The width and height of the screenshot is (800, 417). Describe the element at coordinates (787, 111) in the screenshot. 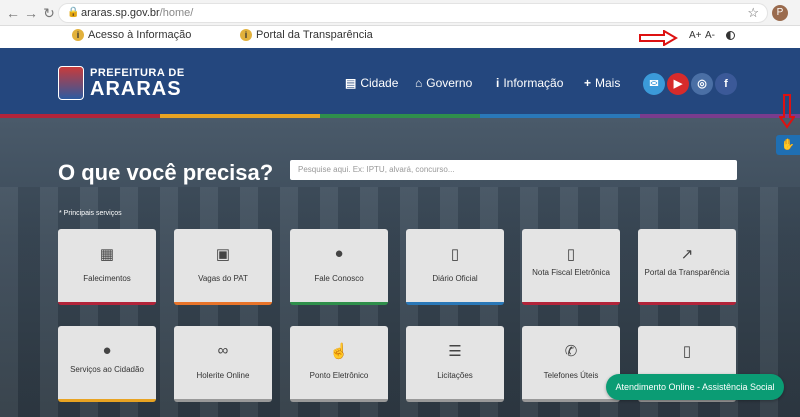

I see `annotation-arrow-down-icon` at that location.